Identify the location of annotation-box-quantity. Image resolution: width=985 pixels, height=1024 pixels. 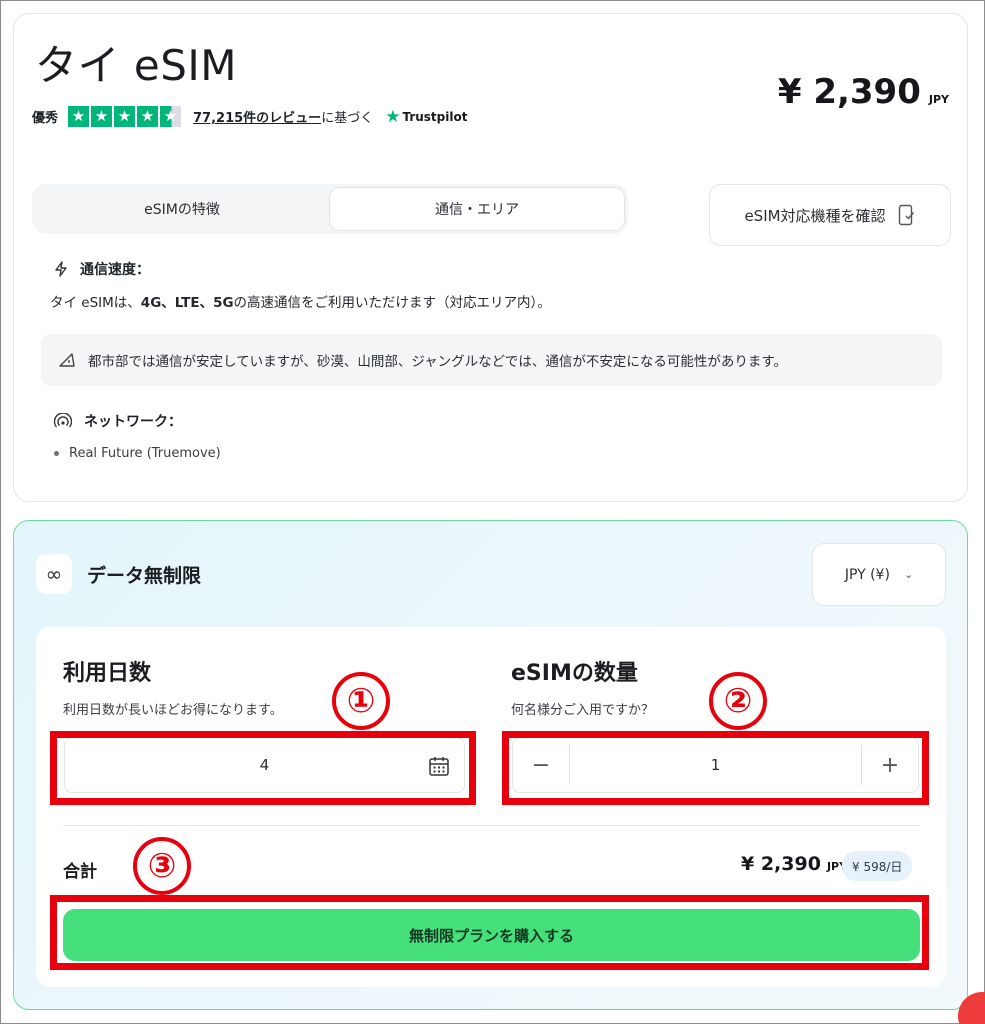
(715, 768).